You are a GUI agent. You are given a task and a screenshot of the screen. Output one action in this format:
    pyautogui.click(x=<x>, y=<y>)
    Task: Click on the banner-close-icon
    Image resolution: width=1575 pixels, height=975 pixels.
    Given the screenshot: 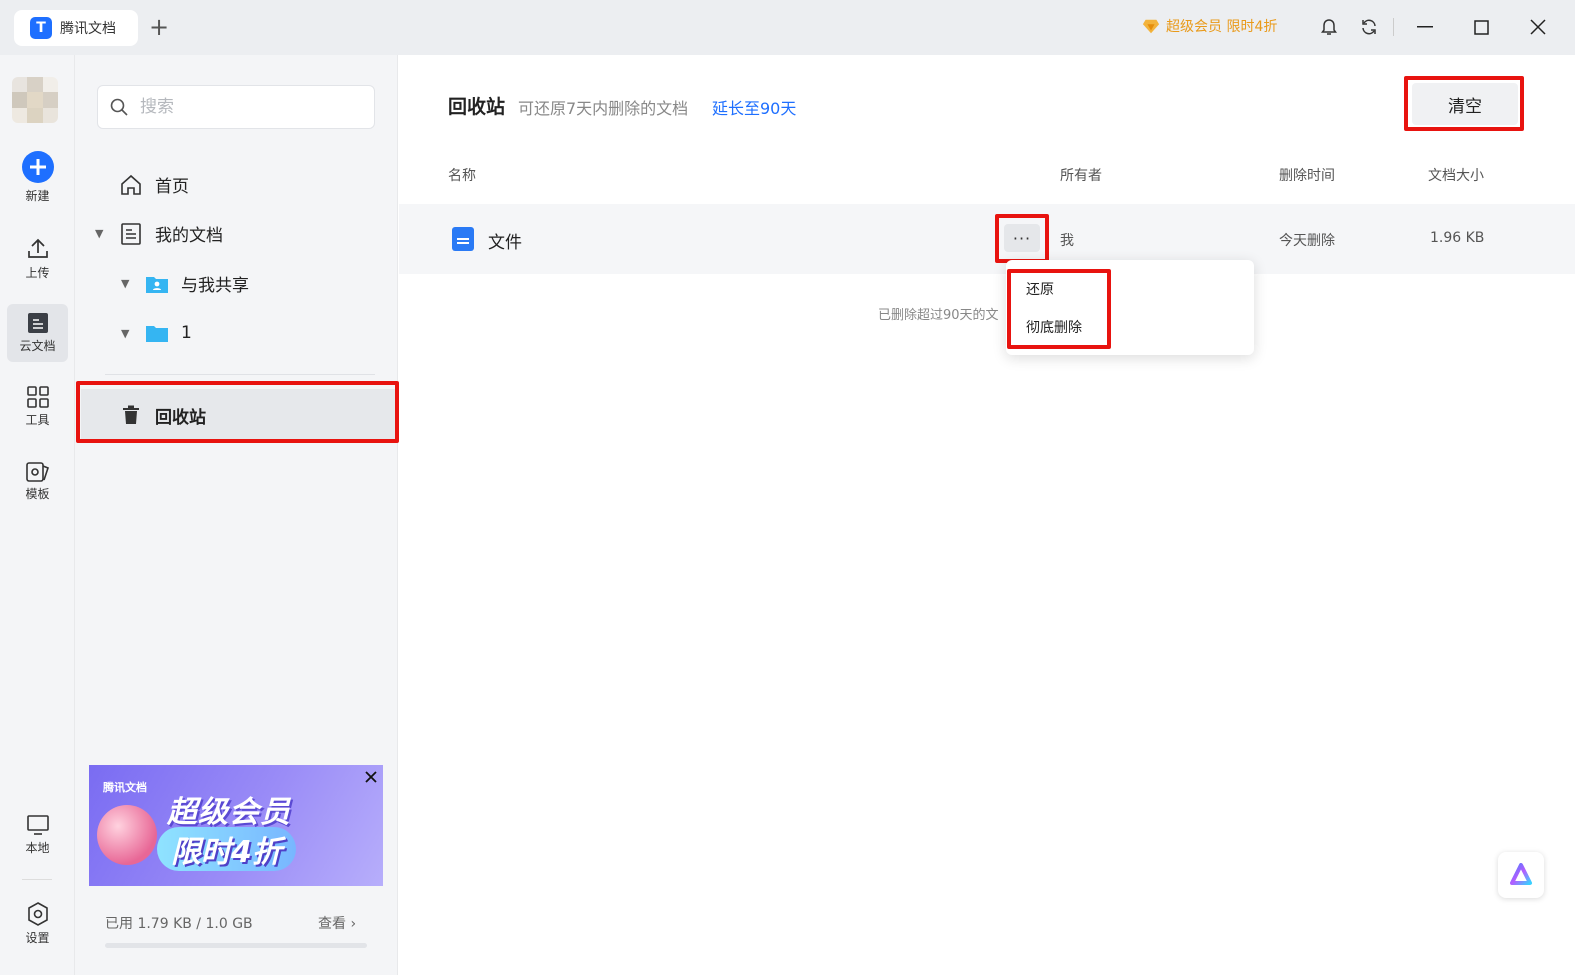 What is the action you would take?
    pyautogui.click(x=371, y=777)
    